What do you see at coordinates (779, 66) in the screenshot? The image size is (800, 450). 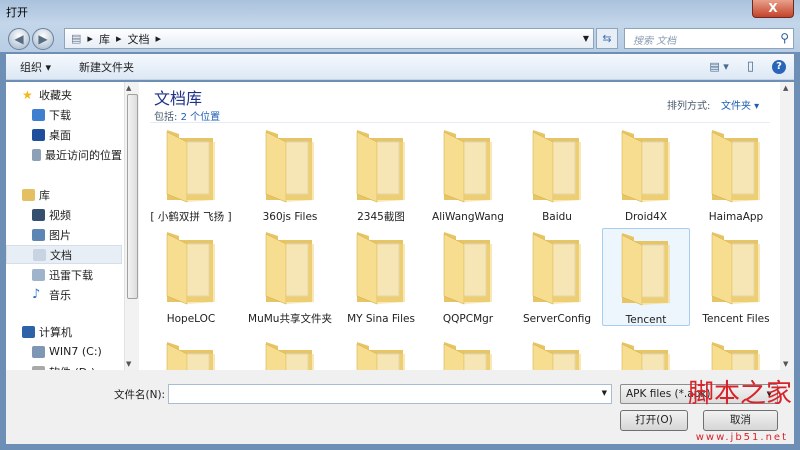 I see `help-icon: ?` at bounding box center [779, 66].